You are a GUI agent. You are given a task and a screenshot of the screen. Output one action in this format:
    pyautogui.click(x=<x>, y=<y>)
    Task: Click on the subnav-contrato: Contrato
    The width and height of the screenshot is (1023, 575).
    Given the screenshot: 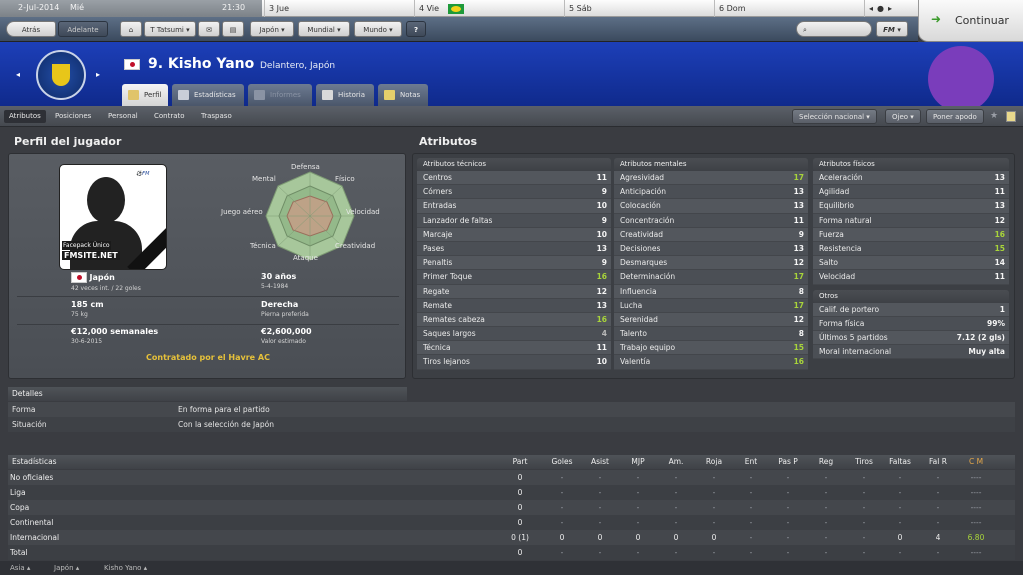 What is the action you would take?
    pyautogui.click(x=169, y=116)
    